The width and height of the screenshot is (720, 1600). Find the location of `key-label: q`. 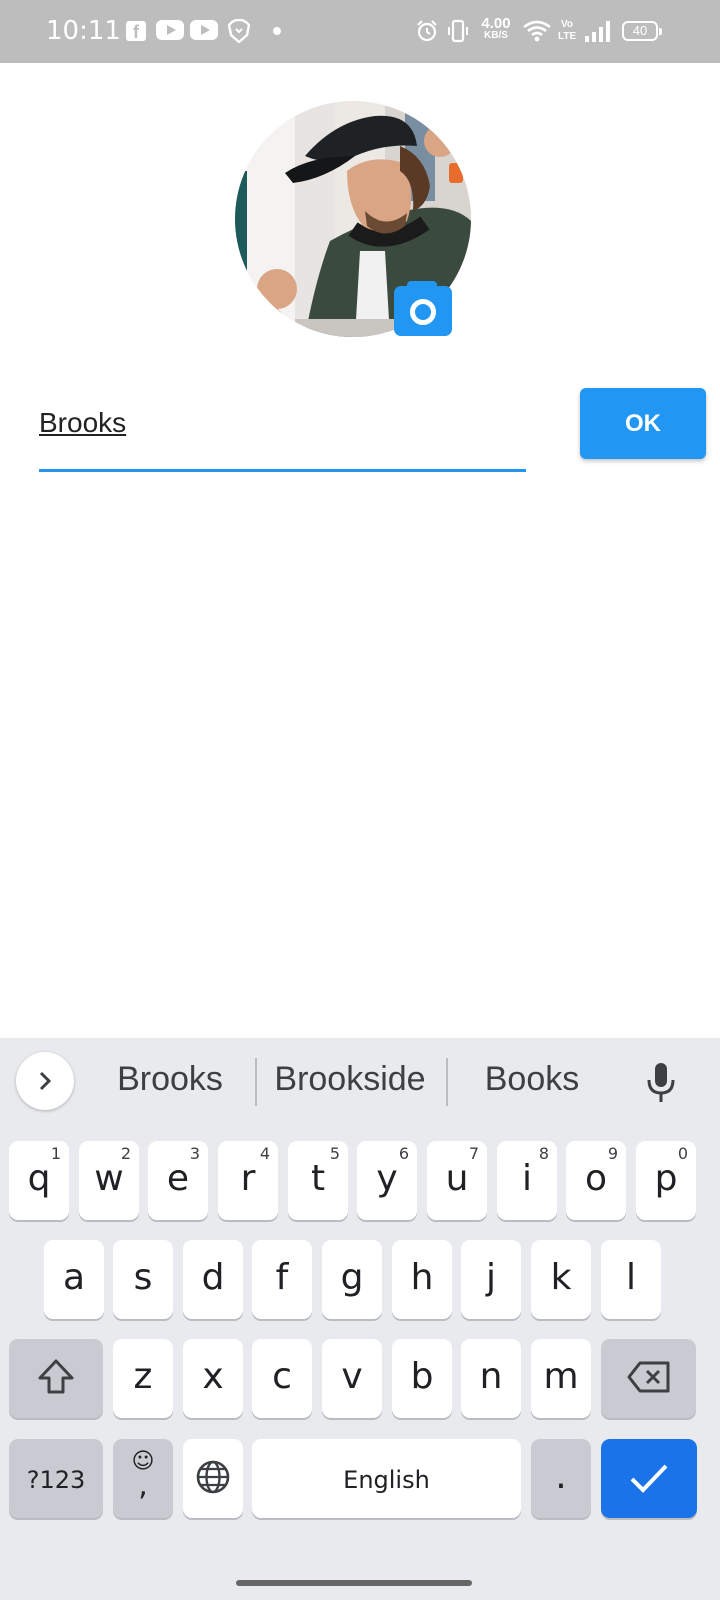

key-label: q is located at coordinates (39, 1178).